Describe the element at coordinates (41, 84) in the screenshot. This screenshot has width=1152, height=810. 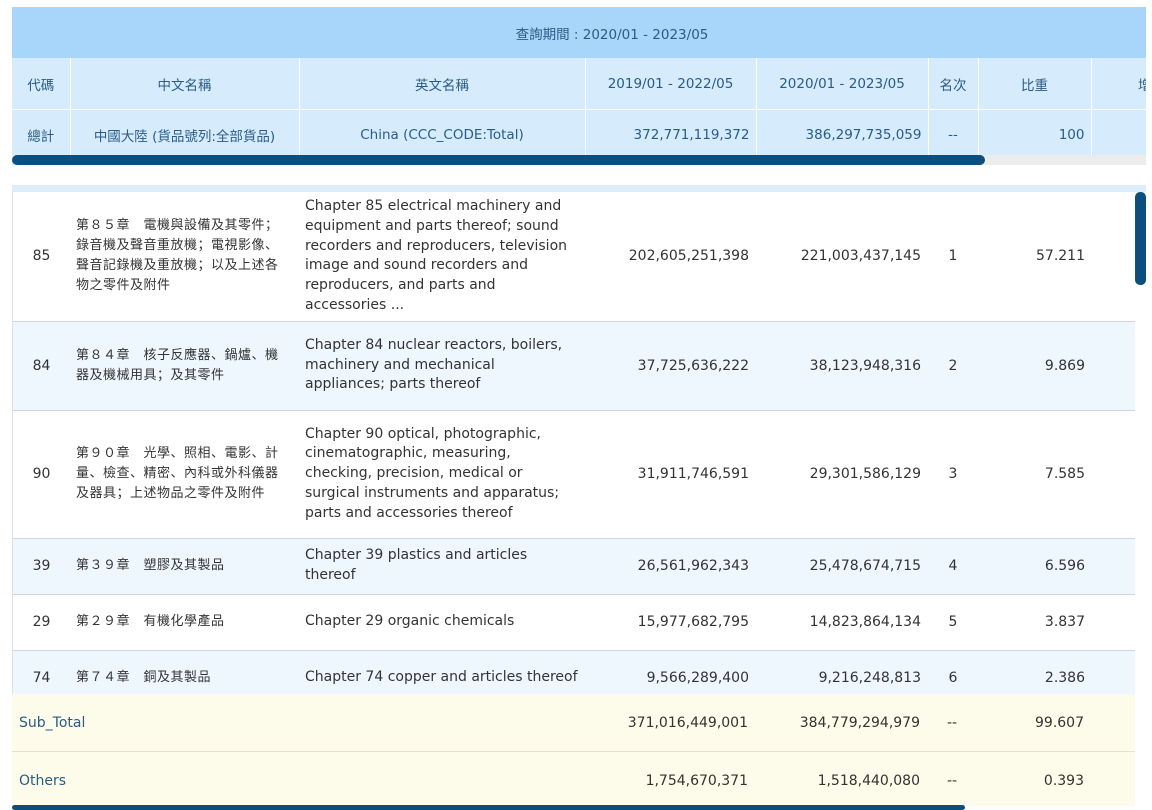
I see `col-header-code: 代碼` at that location.